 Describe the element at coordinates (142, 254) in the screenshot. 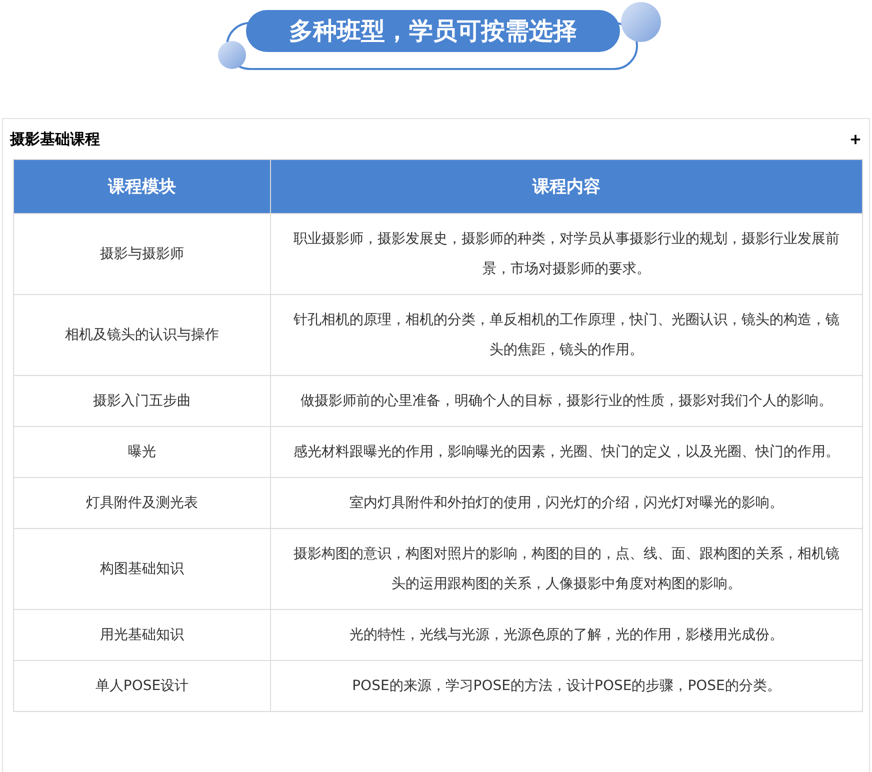

I see `table-cell: 摄影与摄影师` at that location.